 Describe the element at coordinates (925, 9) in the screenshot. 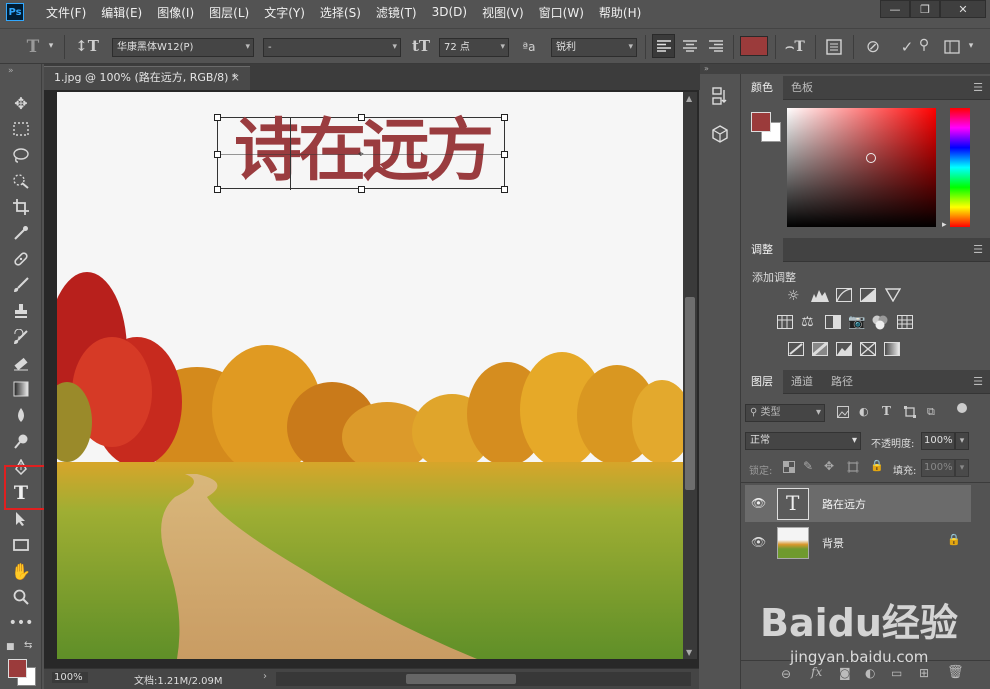

I see `maximize-button: ❐` at that location.